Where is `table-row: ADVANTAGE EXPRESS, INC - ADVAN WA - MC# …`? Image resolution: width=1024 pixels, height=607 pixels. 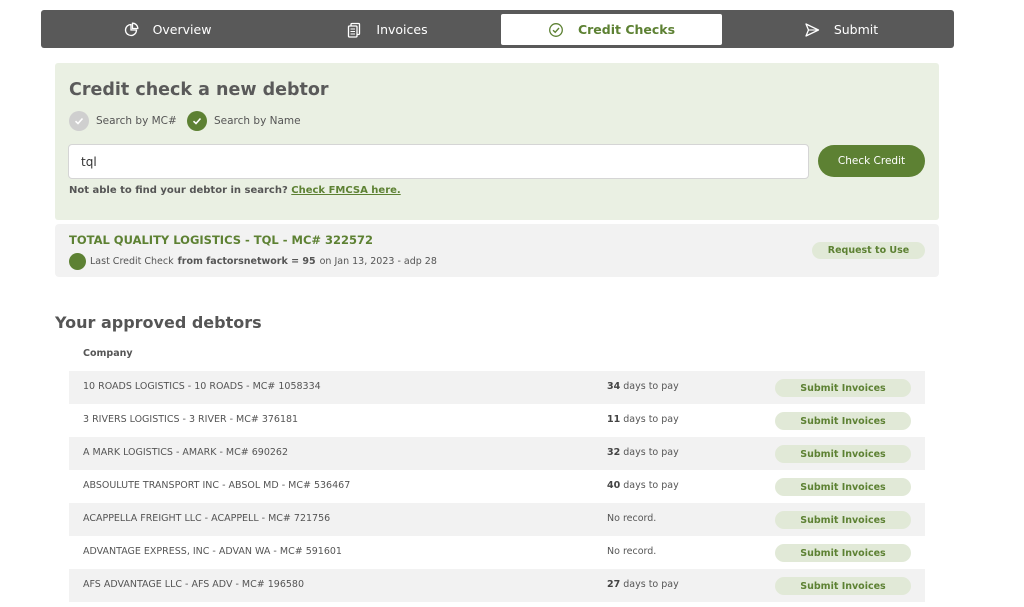 table-row: ADVANTAGE EXPRESS, INC - ADVAN WA - MC# … is located at coordinates (497, 552).